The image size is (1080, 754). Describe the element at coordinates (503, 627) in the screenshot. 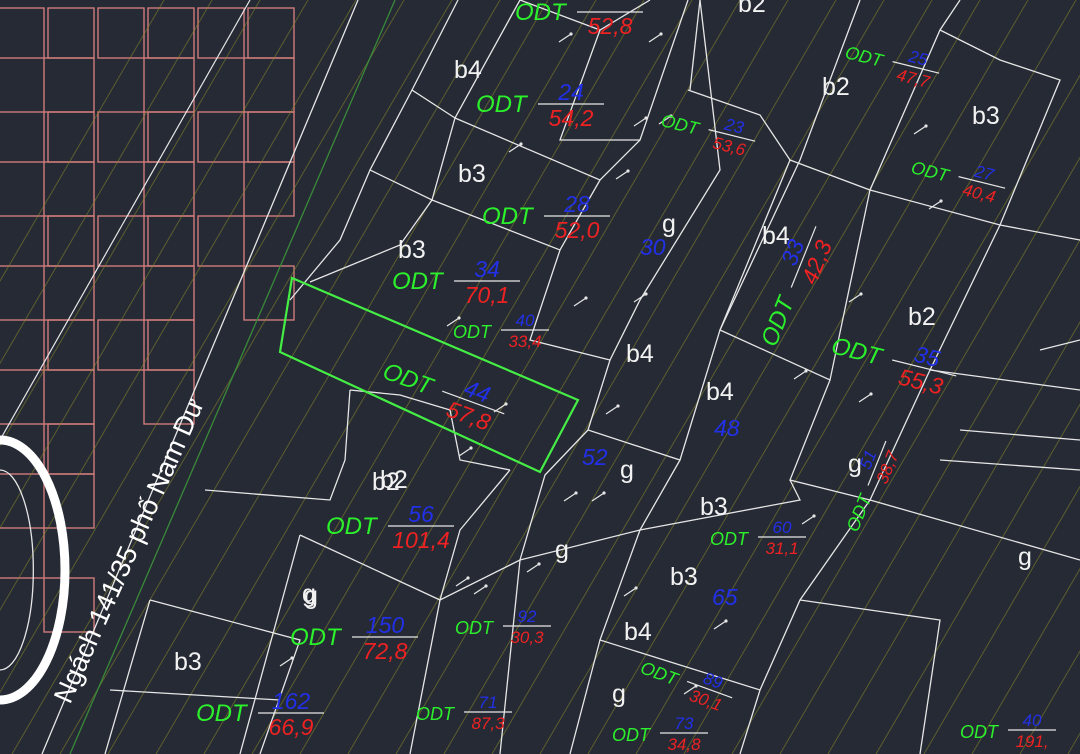

I see `parcel-label-92: ODT 92 30,3` at that location.